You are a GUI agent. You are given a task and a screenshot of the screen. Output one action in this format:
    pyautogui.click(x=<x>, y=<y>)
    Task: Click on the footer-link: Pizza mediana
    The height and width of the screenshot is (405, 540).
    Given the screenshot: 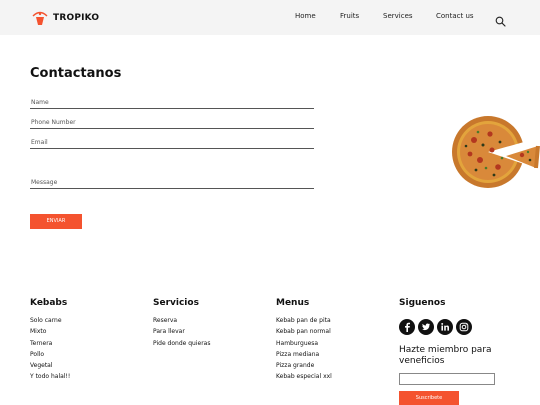 What is the action you would take?
    pyautogui.click(x=304, y=354)
    